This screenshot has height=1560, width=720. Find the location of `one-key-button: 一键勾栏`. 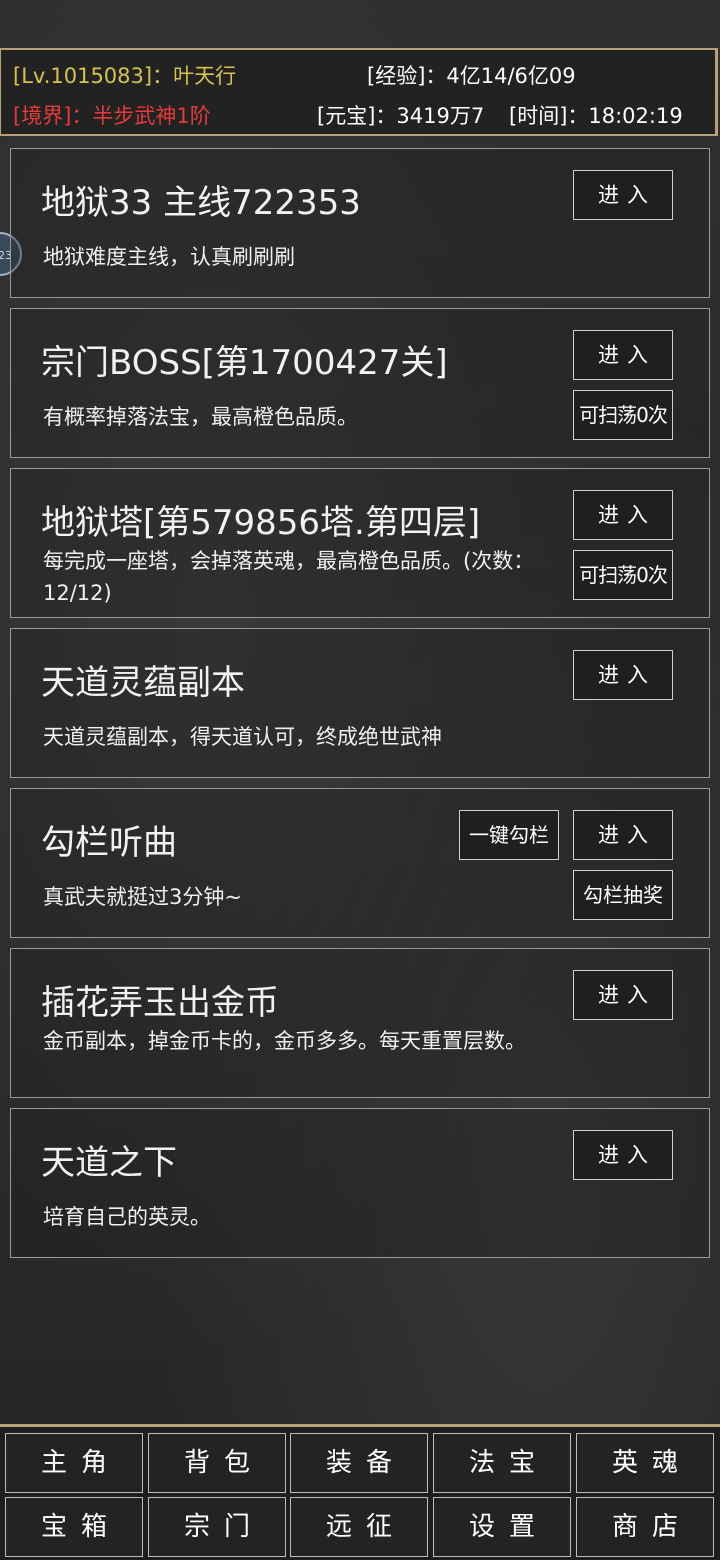

one-key-button: 一键勾栏 is located at coordinates (509, 835).